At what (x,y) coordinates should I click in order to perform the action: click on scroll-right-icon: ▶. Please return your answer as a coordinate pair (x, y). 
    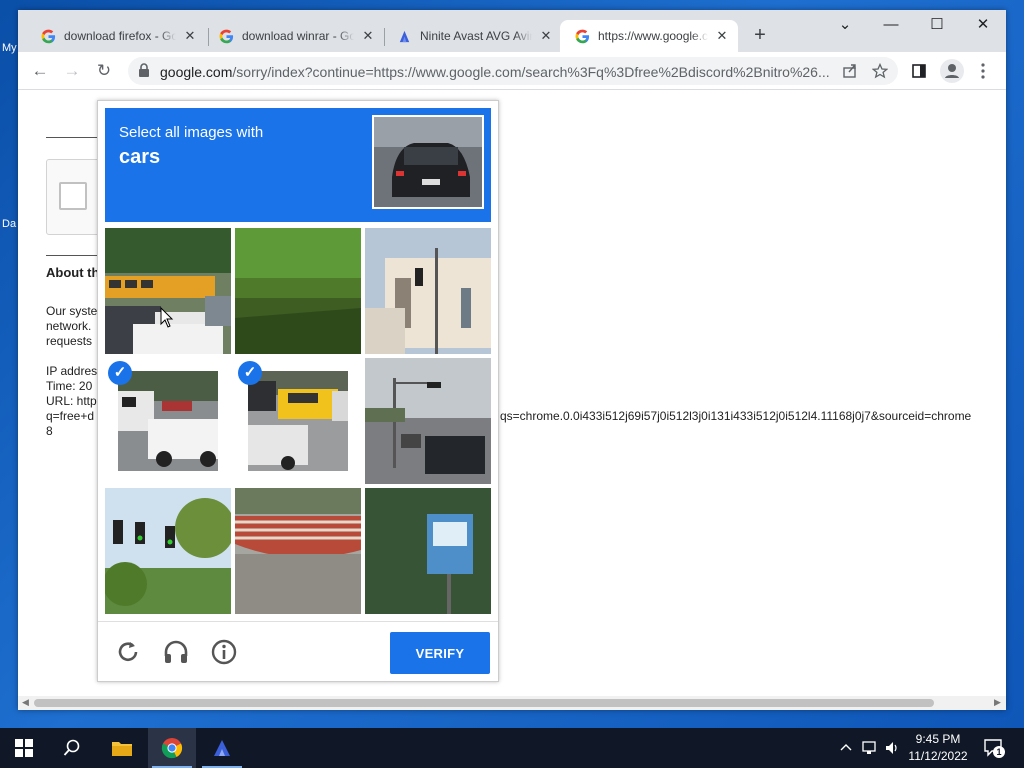
    Looking at the image, I should click on (997, 702).